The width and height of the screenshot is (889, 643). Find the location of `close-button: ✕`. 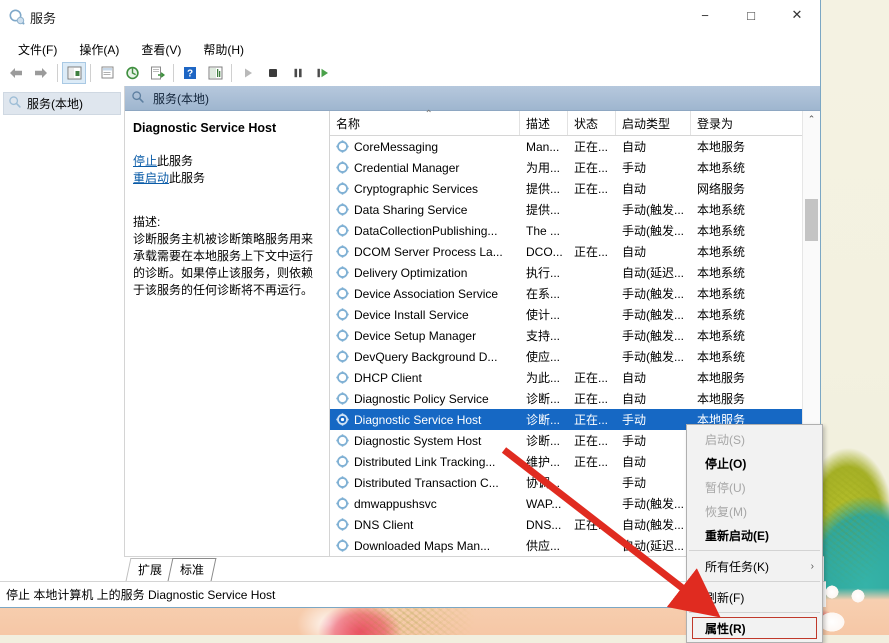

close-button: ✕ is located at coordinates (797, 15).